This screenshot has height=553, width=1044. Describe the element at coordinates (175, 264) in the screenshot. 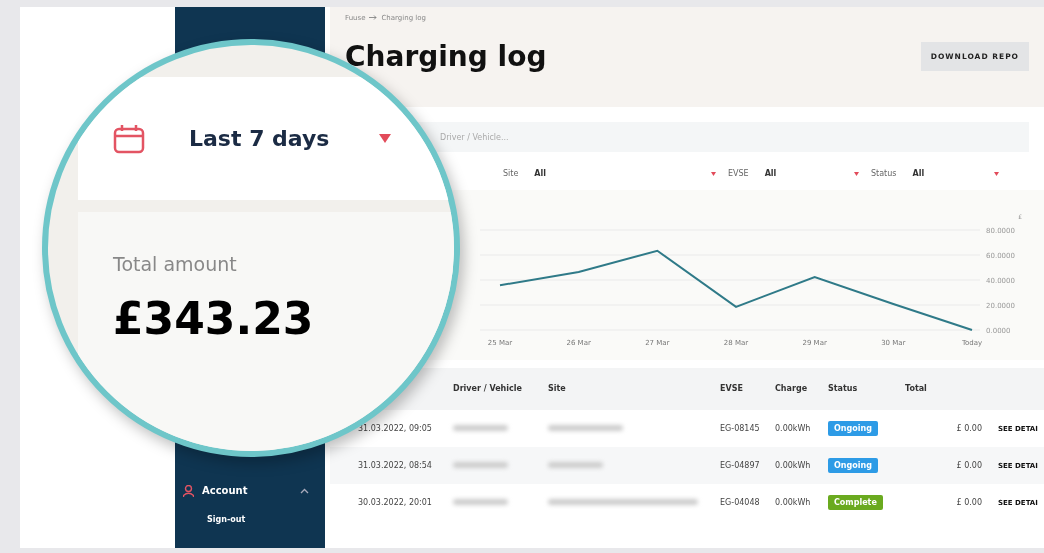

I see `total-label: Total amount` at that location.